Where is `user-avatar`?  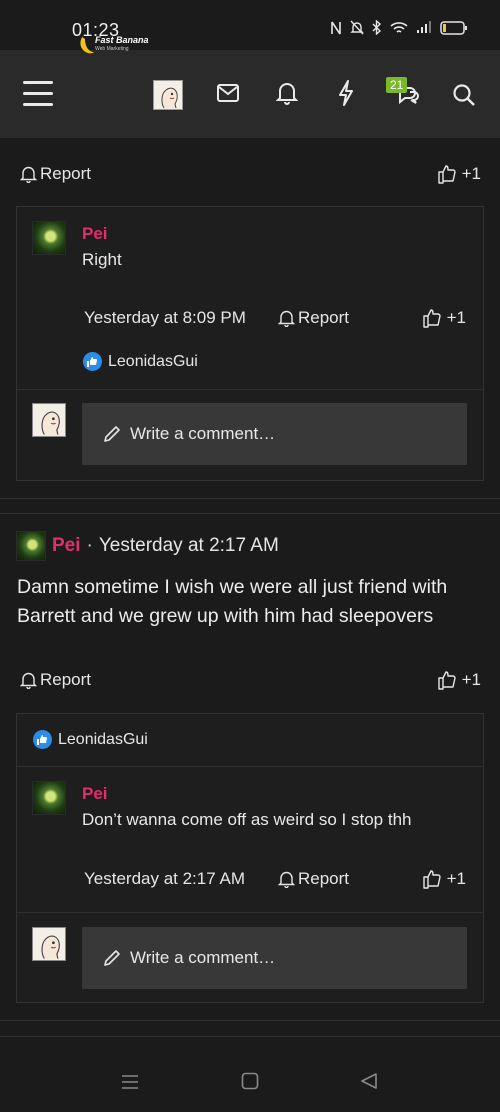
user-avatar is located at coordinates (168, 95).